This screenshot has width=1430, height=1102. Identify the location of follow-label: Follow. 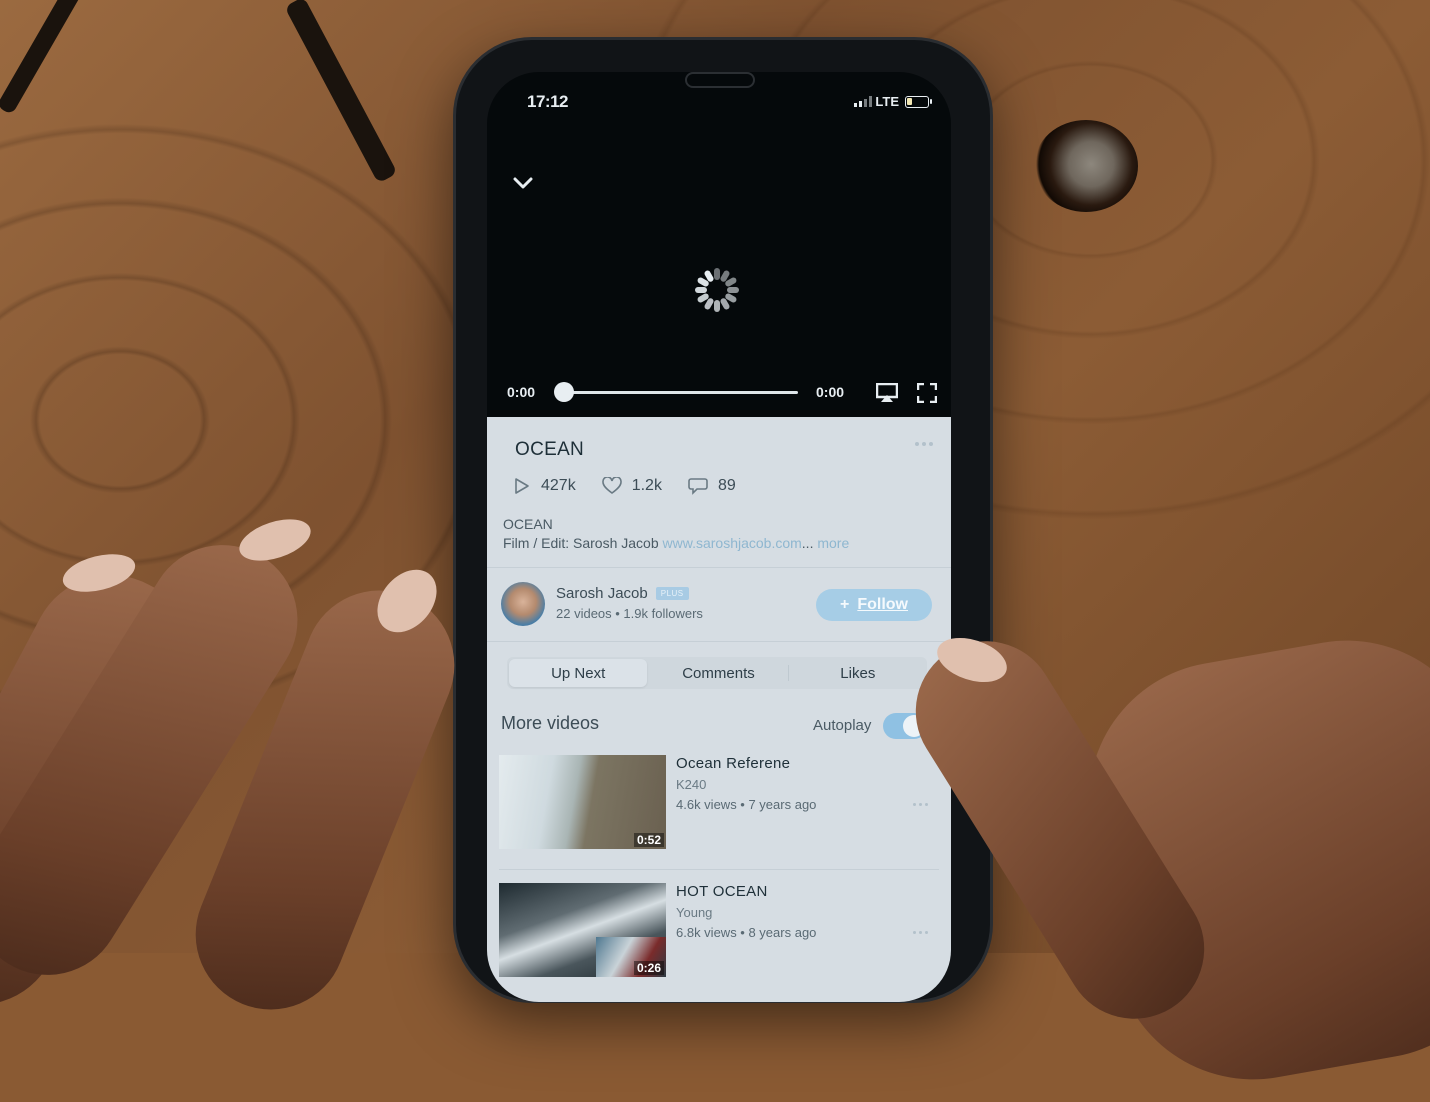
(882, 604).